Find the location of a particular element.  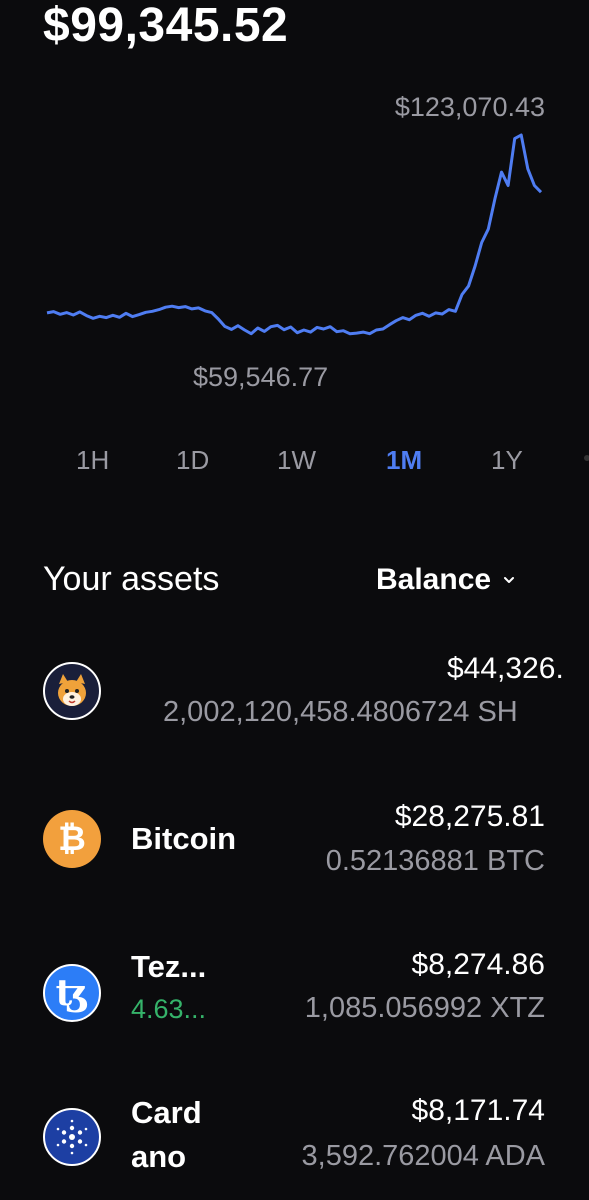

tezos-icon: ꜩ is located at coordinates (72, 993).